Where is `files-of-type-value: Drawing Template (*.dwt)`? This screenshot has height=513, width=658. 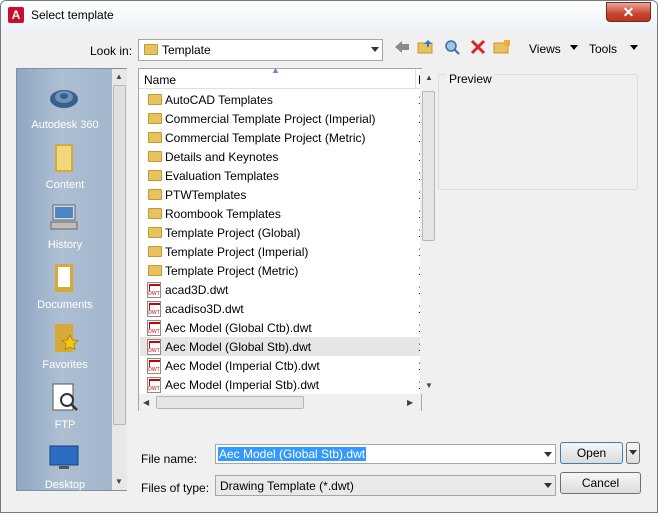
files-of-type-value: Drawing Template (*.dwt) is located at coordinates (287, 486).